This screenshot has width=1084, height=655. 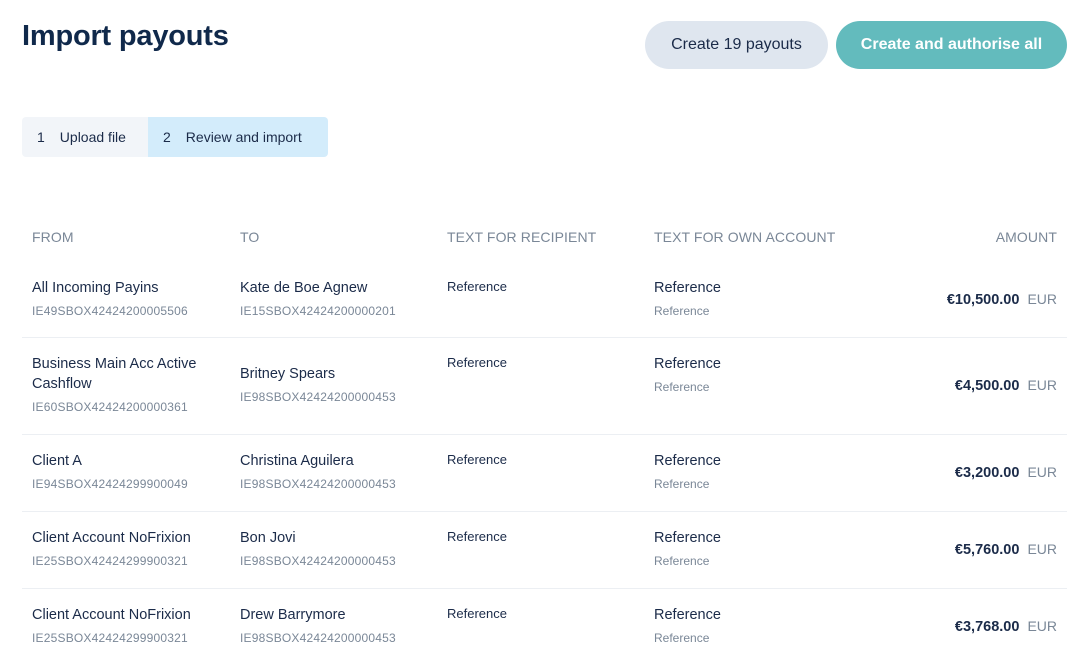 What do you see at coordinates (987, 386) in the screenshot?
I see `amount-value: €4,500.00` at bounding box center [987, 386].